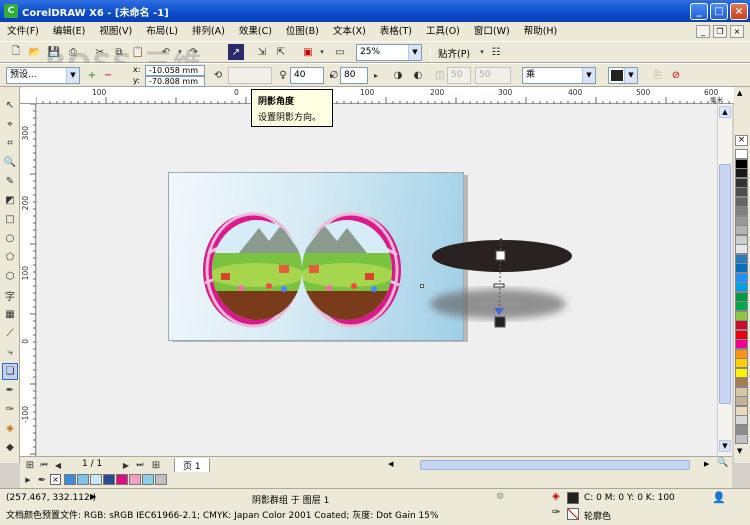 Image resolution: width=750 pixels, height=525 pixels. I want to click on rectangle-tool-icon: □, so click(10, 219).